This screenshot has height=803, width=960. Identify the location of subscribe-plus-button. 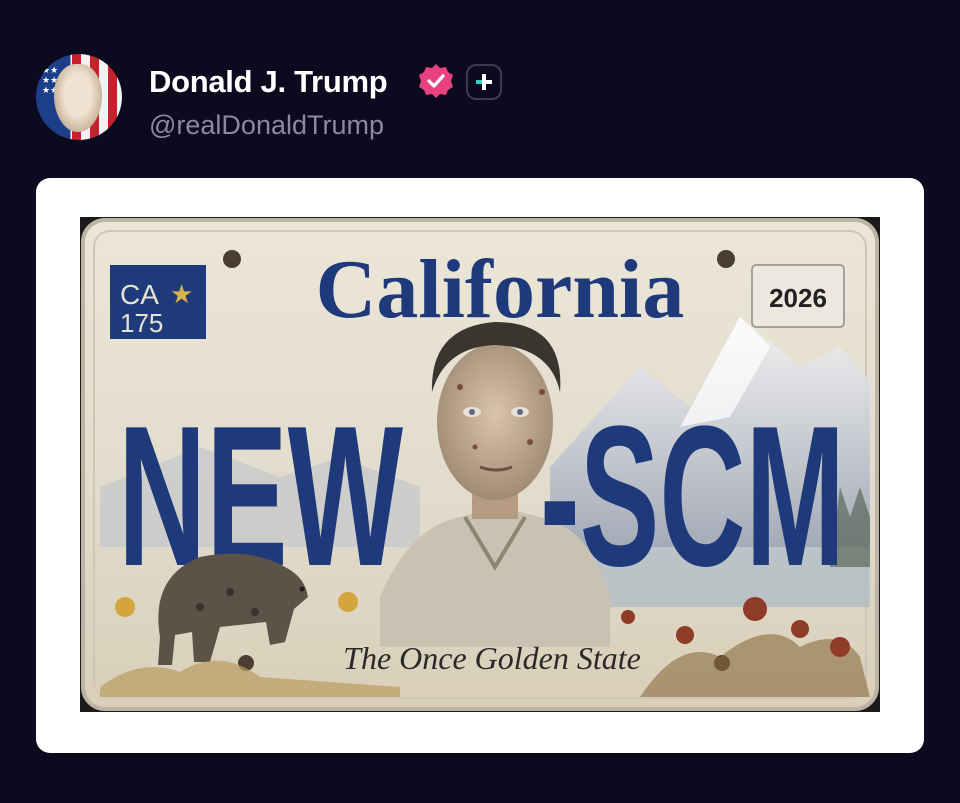
(484, 82).